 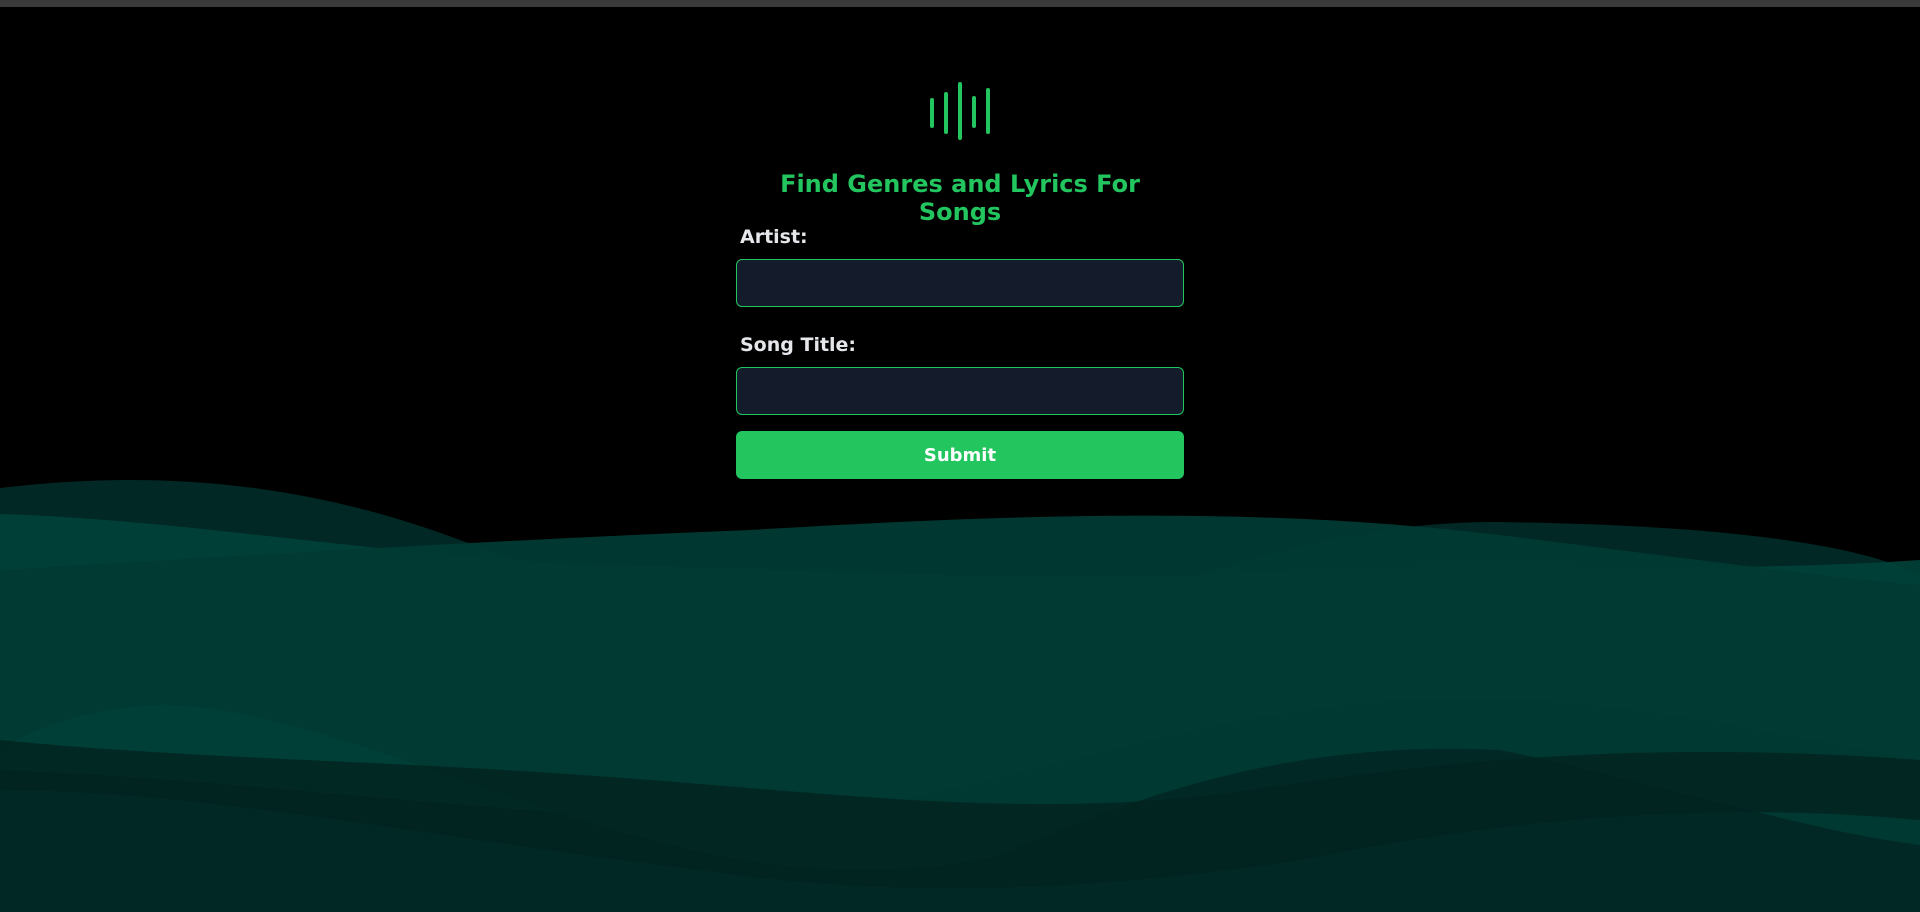 What do you see at coordinates (960, 111) in the screenshot?
I see `sound-wave-icon` at bounding box center [960, 111].